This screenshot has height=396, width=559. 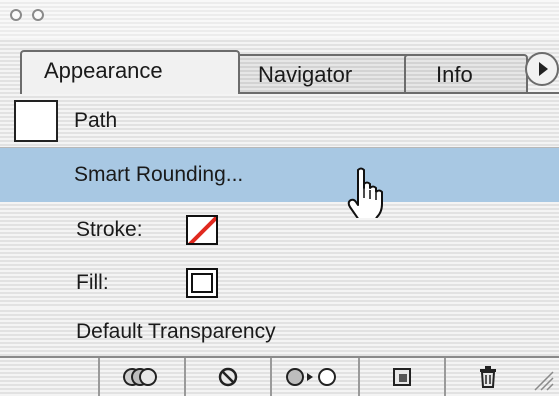 I want to click on resize-grip-icon, so click(x=544, y=381).